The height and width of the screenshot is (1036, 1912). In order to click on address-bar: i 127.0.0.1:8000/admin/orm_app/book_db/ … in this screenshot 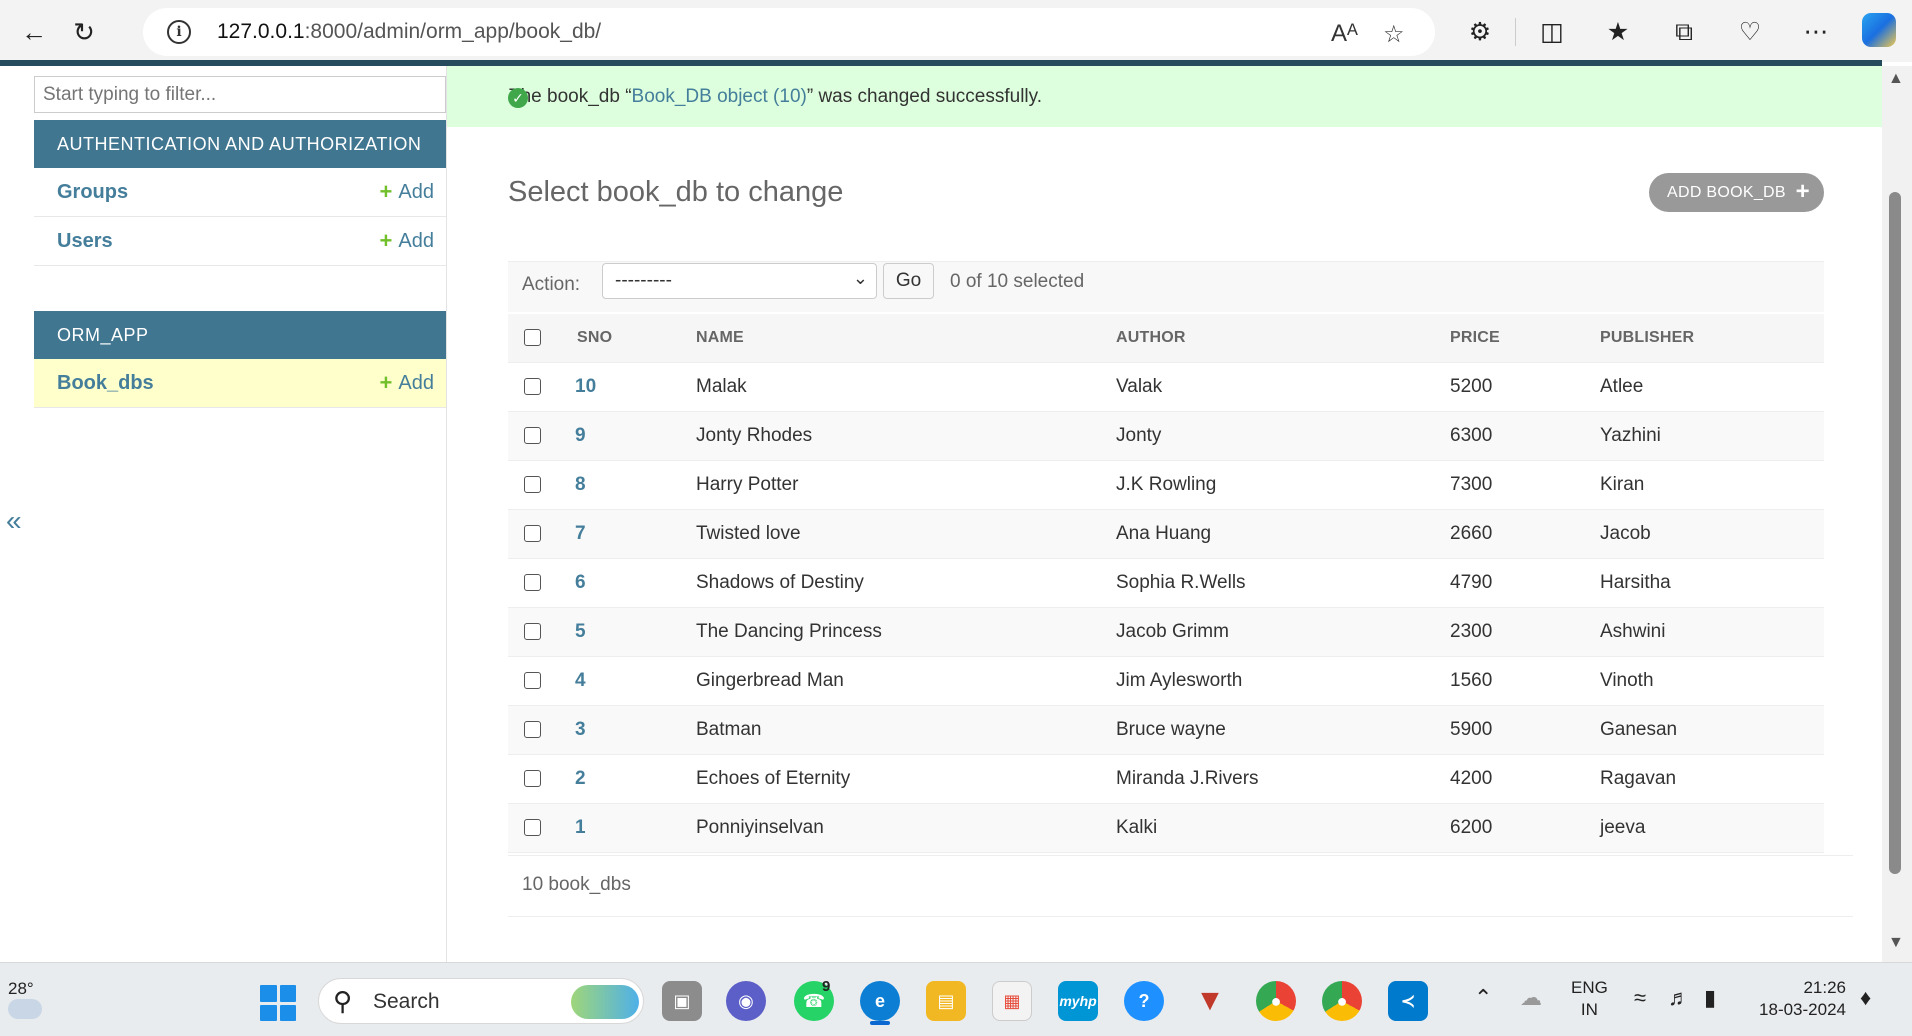, I will do `click(789, 32)`.